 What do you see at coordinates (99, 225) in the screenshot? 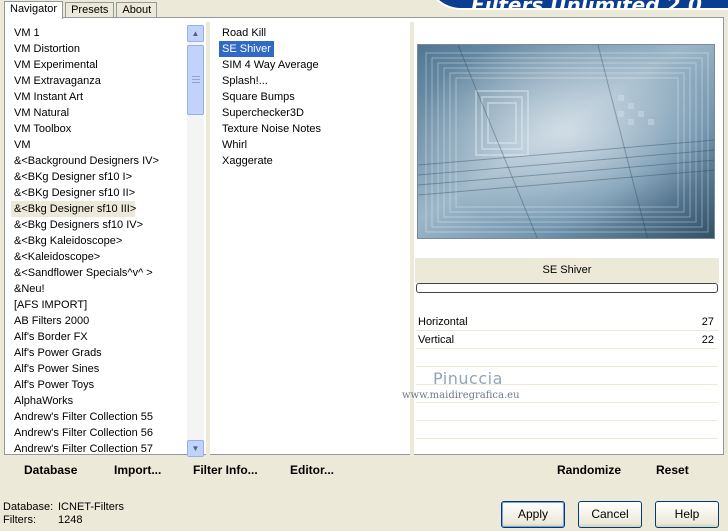
I see `category-item: &<Bkg Designers sf10 IV>` at bounding box center [99, 225].